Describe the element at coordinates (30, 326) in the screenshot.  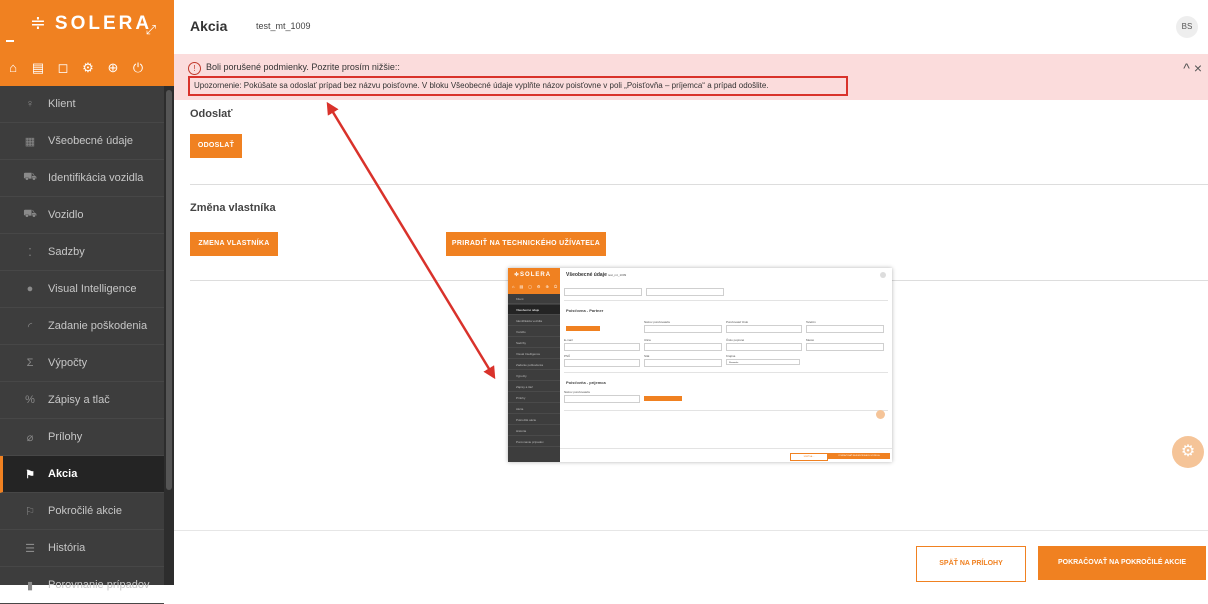
I see `damage-icon: ◜` at that location.